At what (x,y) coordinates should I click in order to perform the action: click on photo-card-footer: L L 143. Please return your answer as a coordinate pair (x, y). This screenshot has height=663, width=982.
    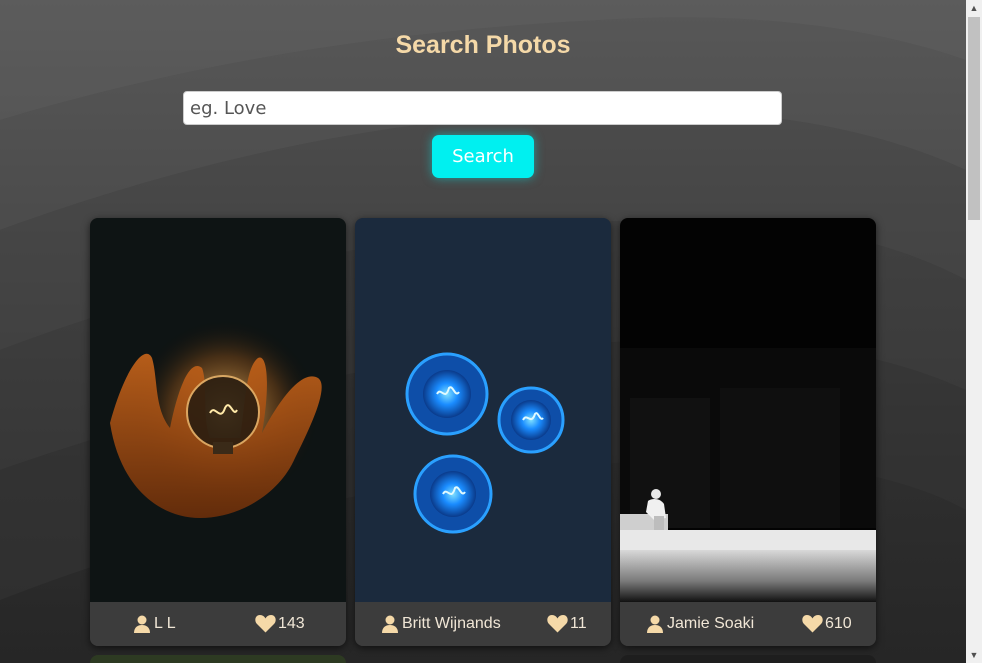
    Looking at the image, I should click on (218, 624).